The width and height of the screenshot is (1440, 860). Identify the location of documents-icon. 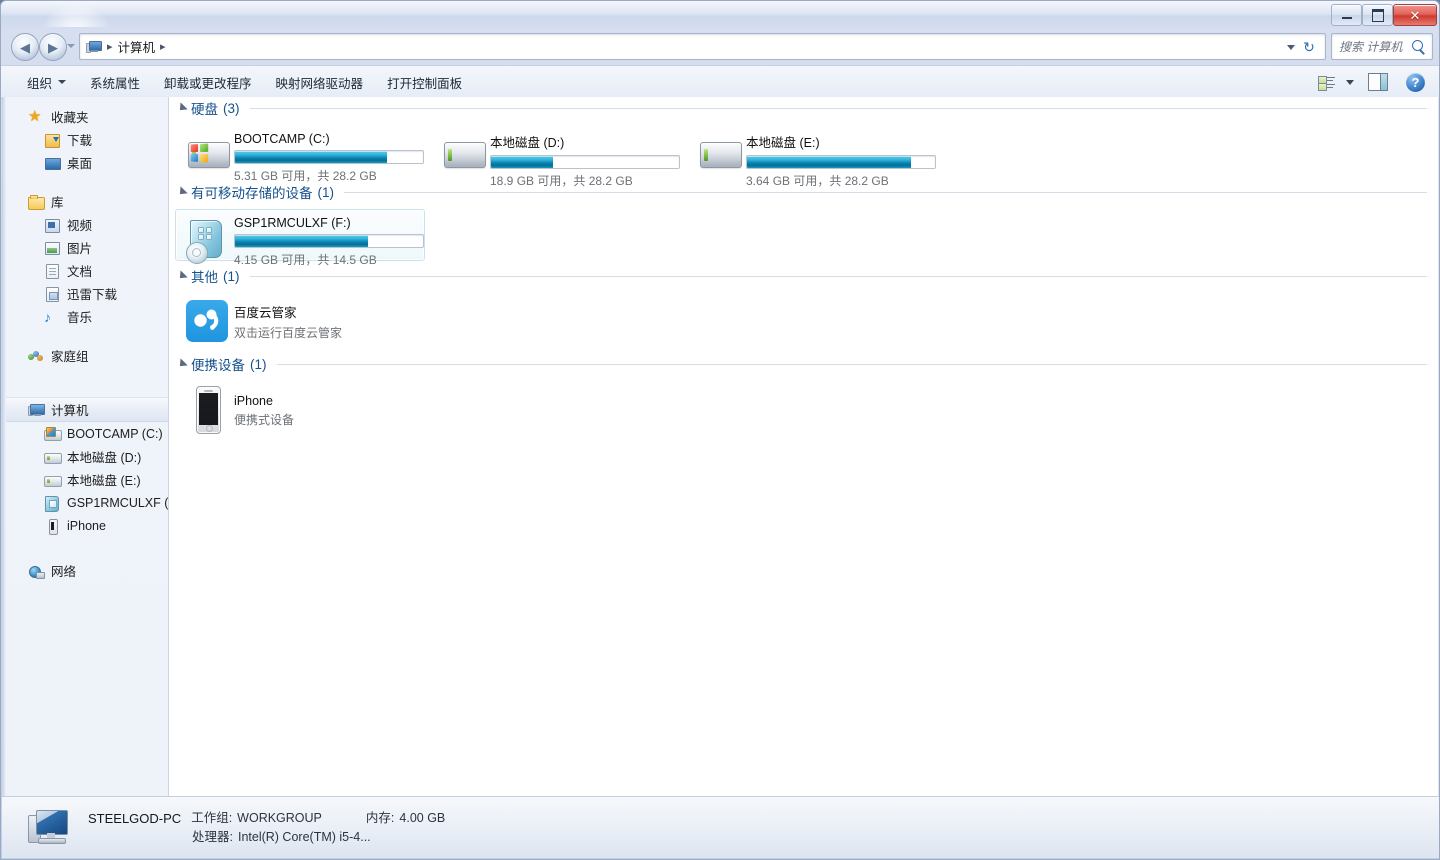
(52, 271).